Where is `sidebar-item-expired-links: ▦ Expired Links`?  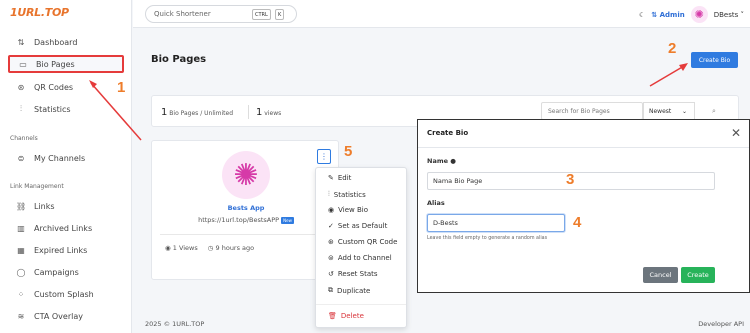
sidebar-item-expired-links: ▦ Expired Links is located at coordinates (66, 250).